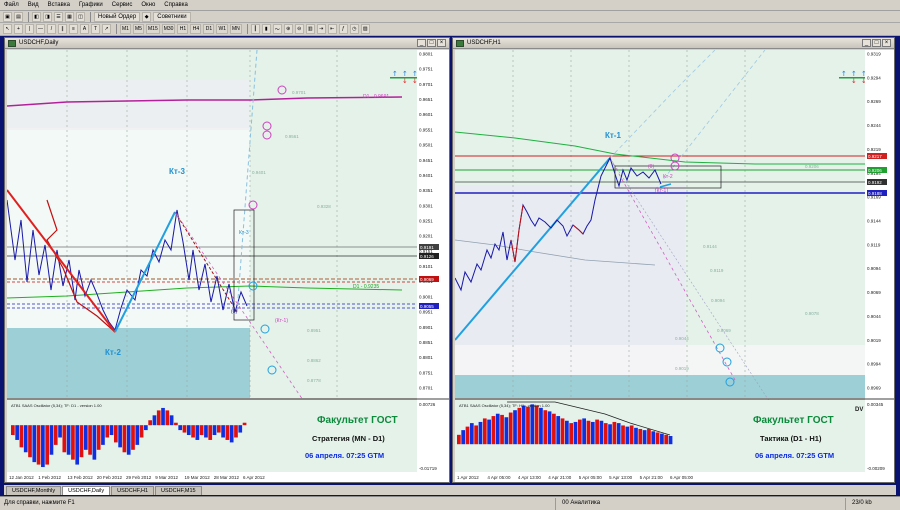  I want to click on tile-windows-icon: ▥, so click(310, 29).